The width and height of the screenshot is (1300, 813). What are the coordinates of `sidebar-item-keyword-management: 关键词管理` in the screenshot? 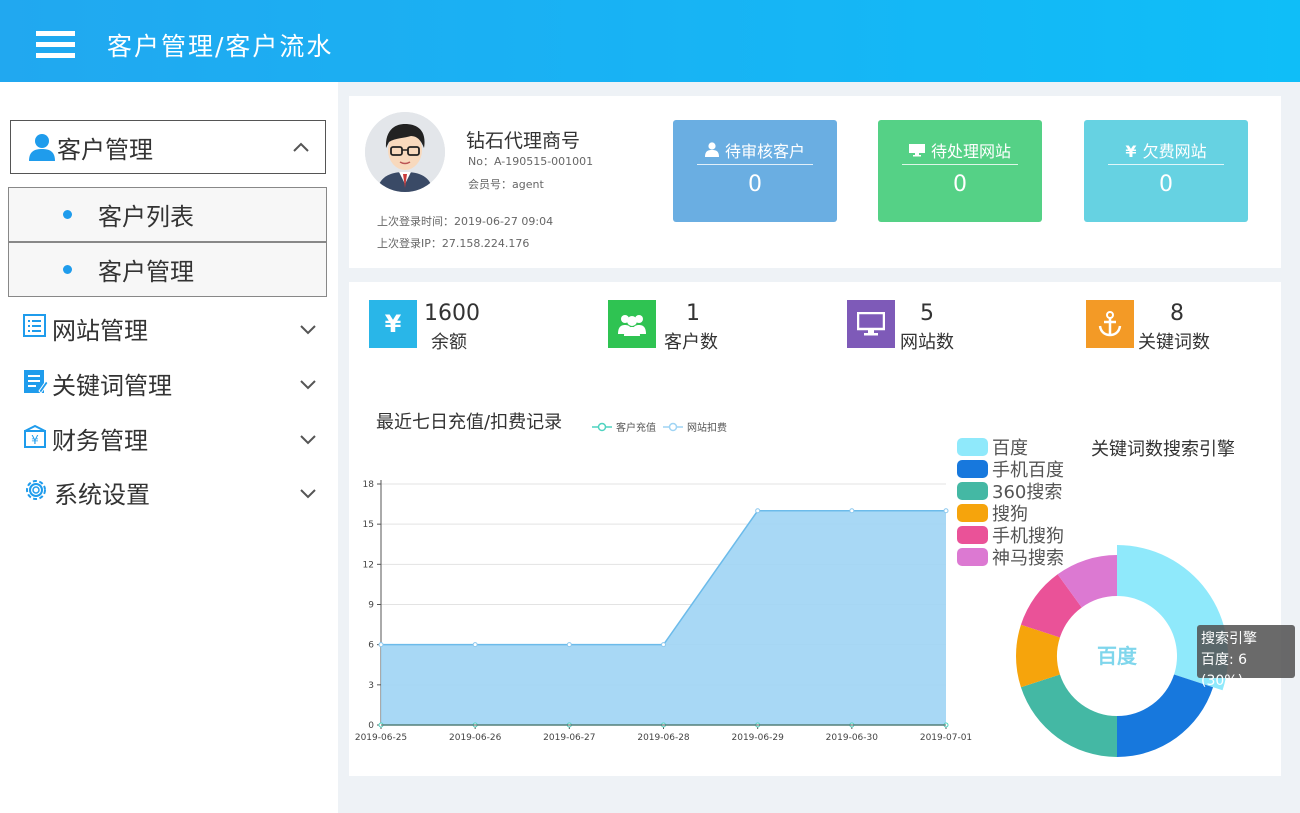 It's located at (172, 383).